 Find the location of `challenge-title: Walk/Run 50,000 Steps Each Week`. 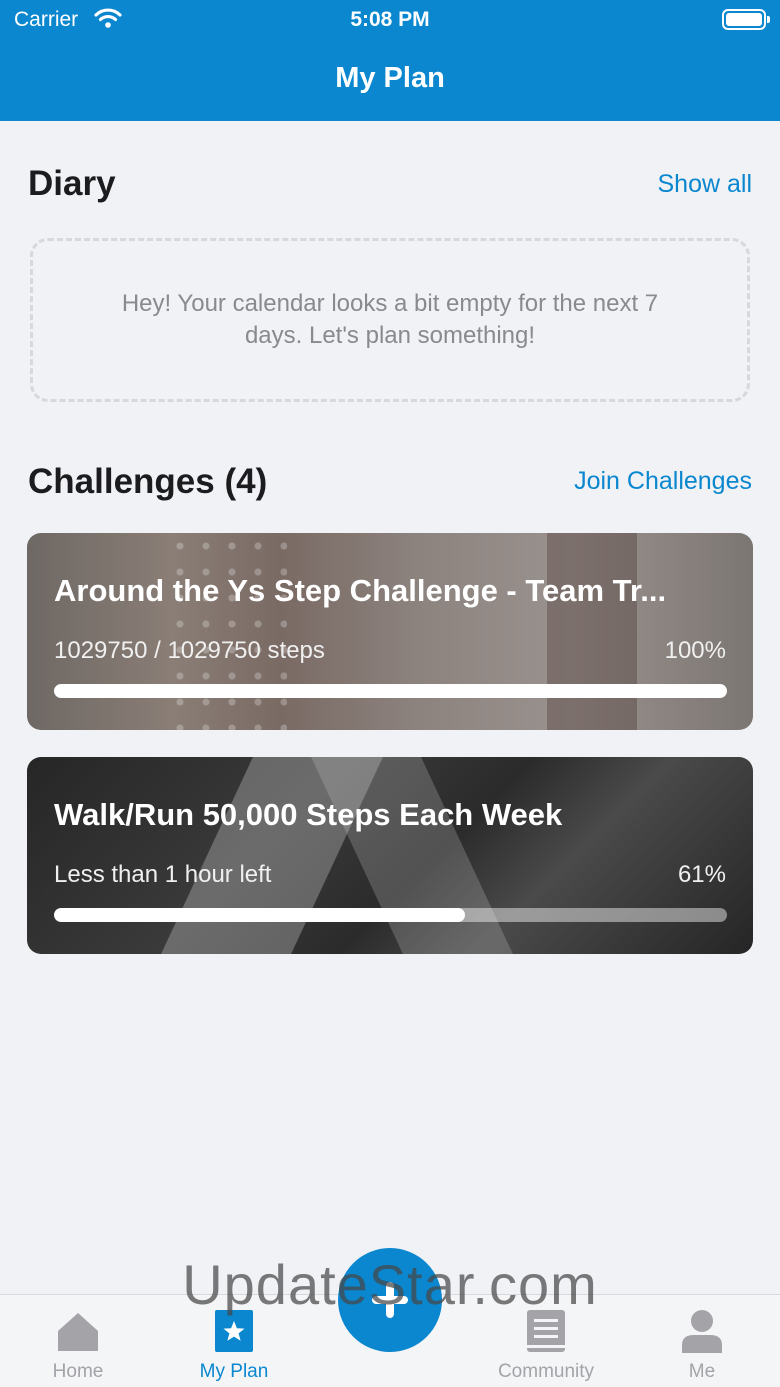

challenge-title: Walk/Run 50,000 Steps Each Week is located at coordinates (308, 814).